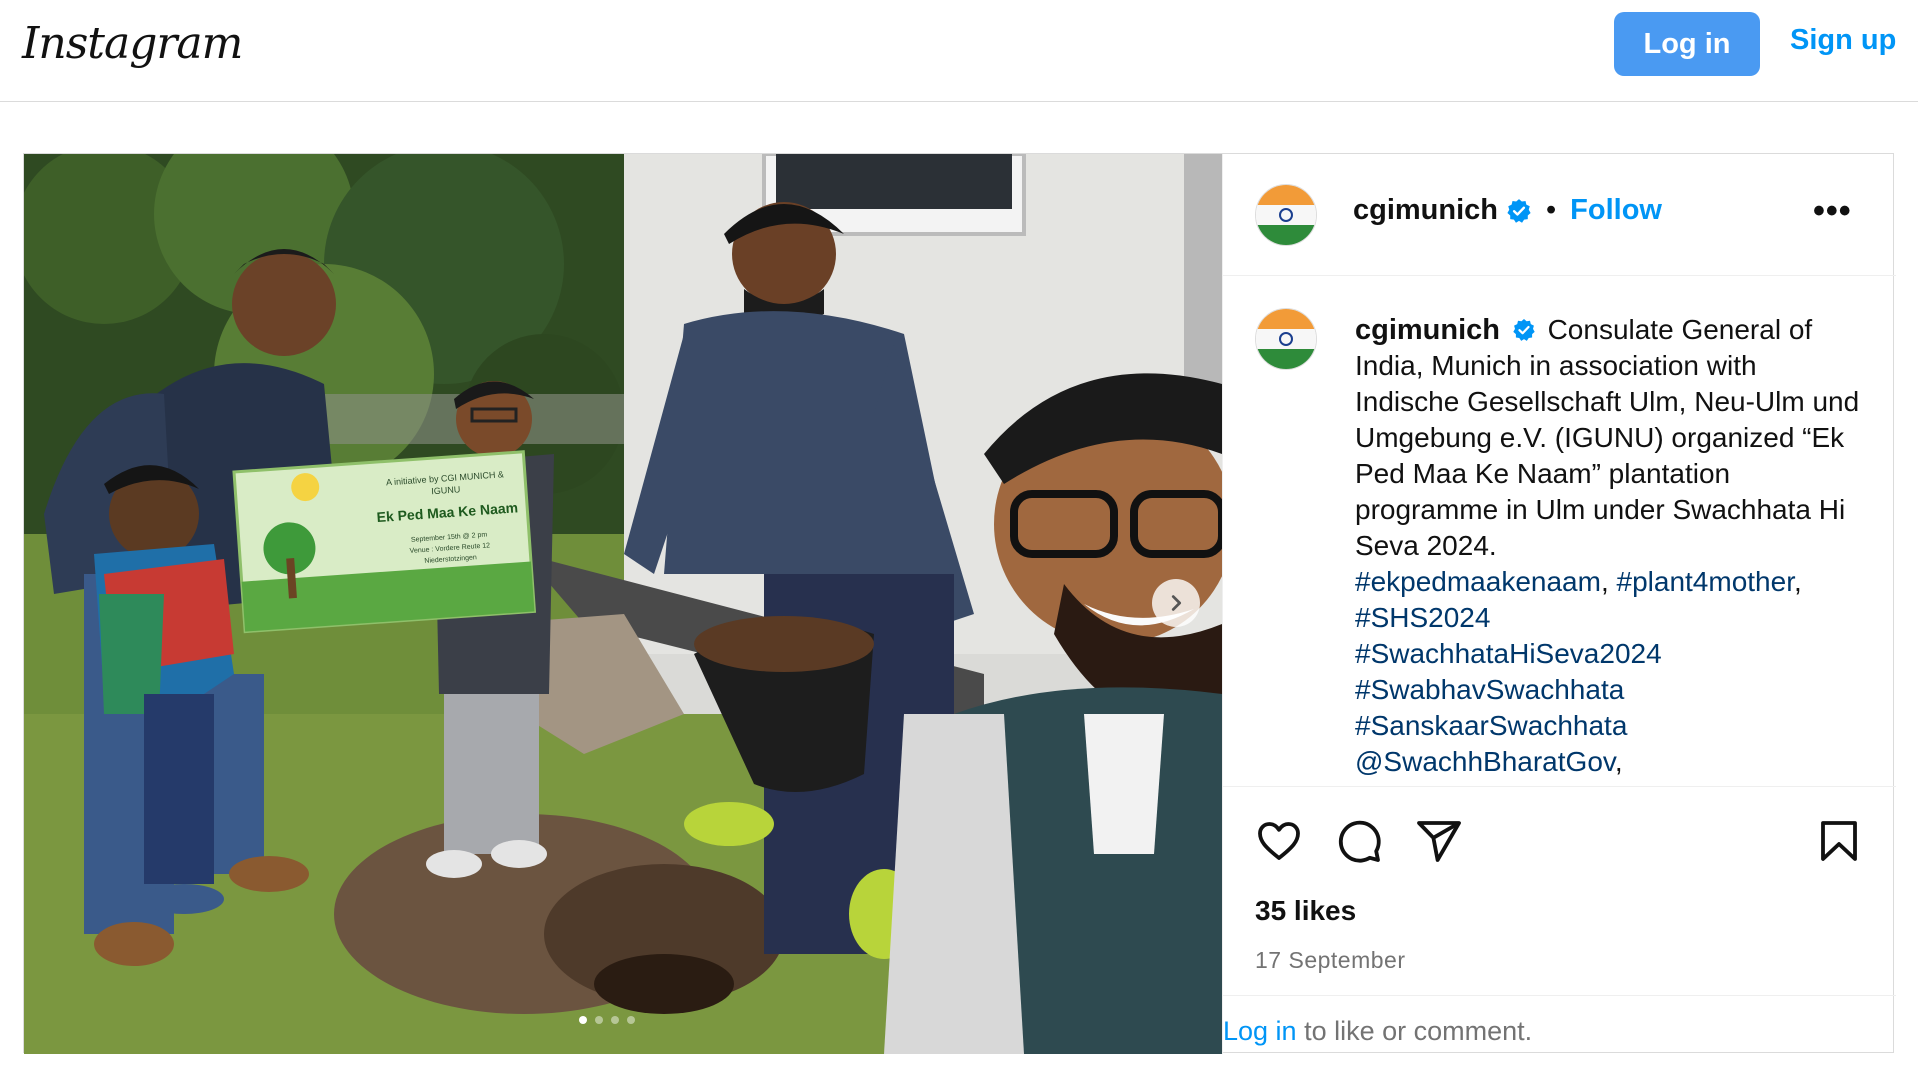 The height and width of the screenshot is (1080, 1918). Describe the element at coordinates (959, 51) in the screenshot. I see `top-navigation-bar: Instagram Log in Sign up` at that location.